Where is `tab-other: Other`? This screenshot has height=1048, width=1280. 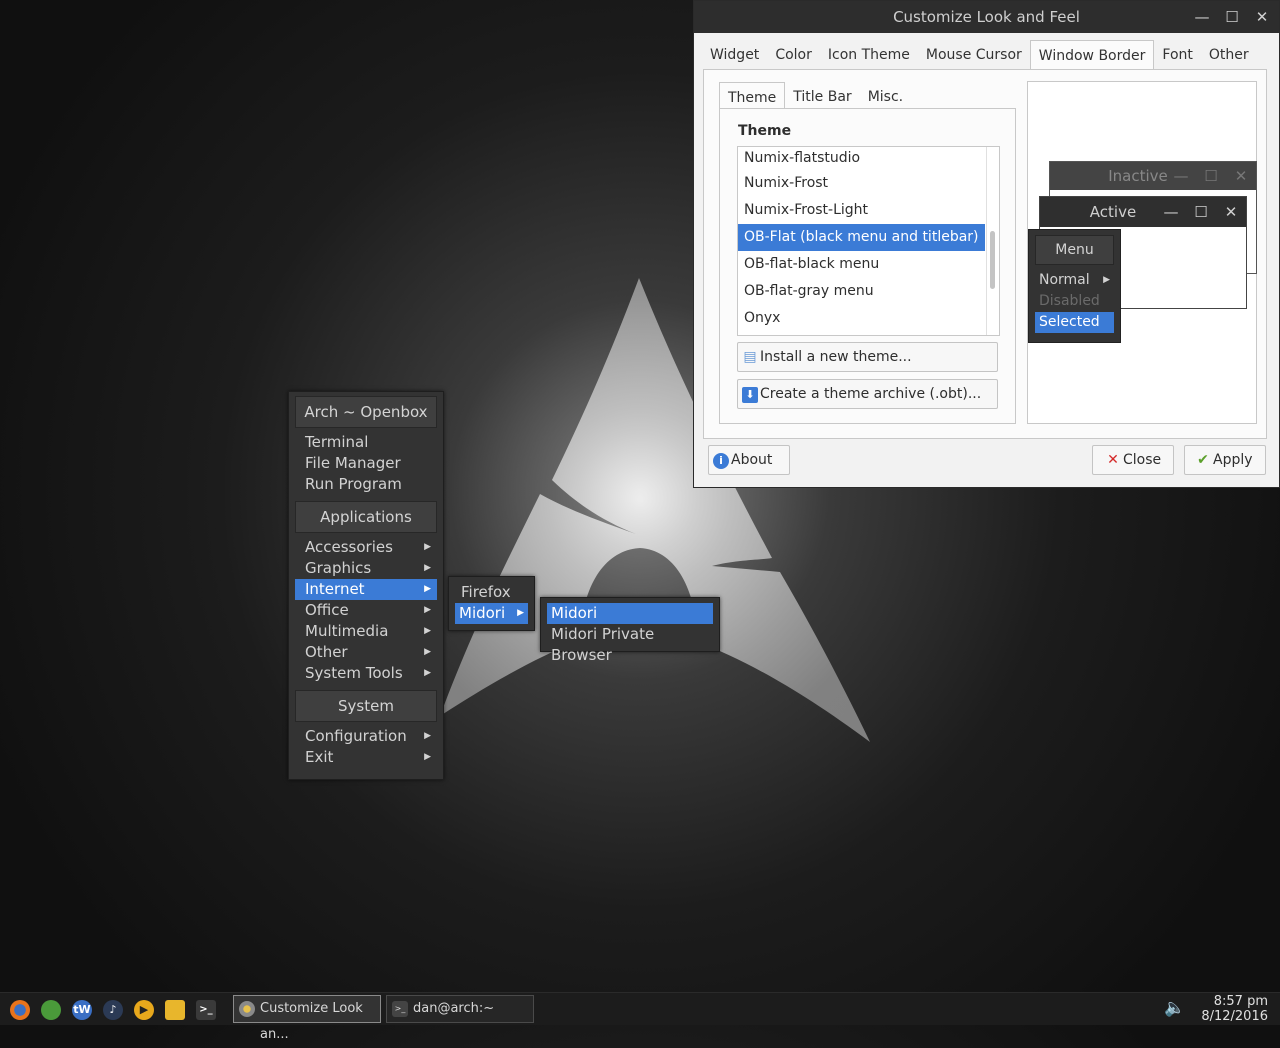 tab-other: Other is located at coordinates (1229, 55).